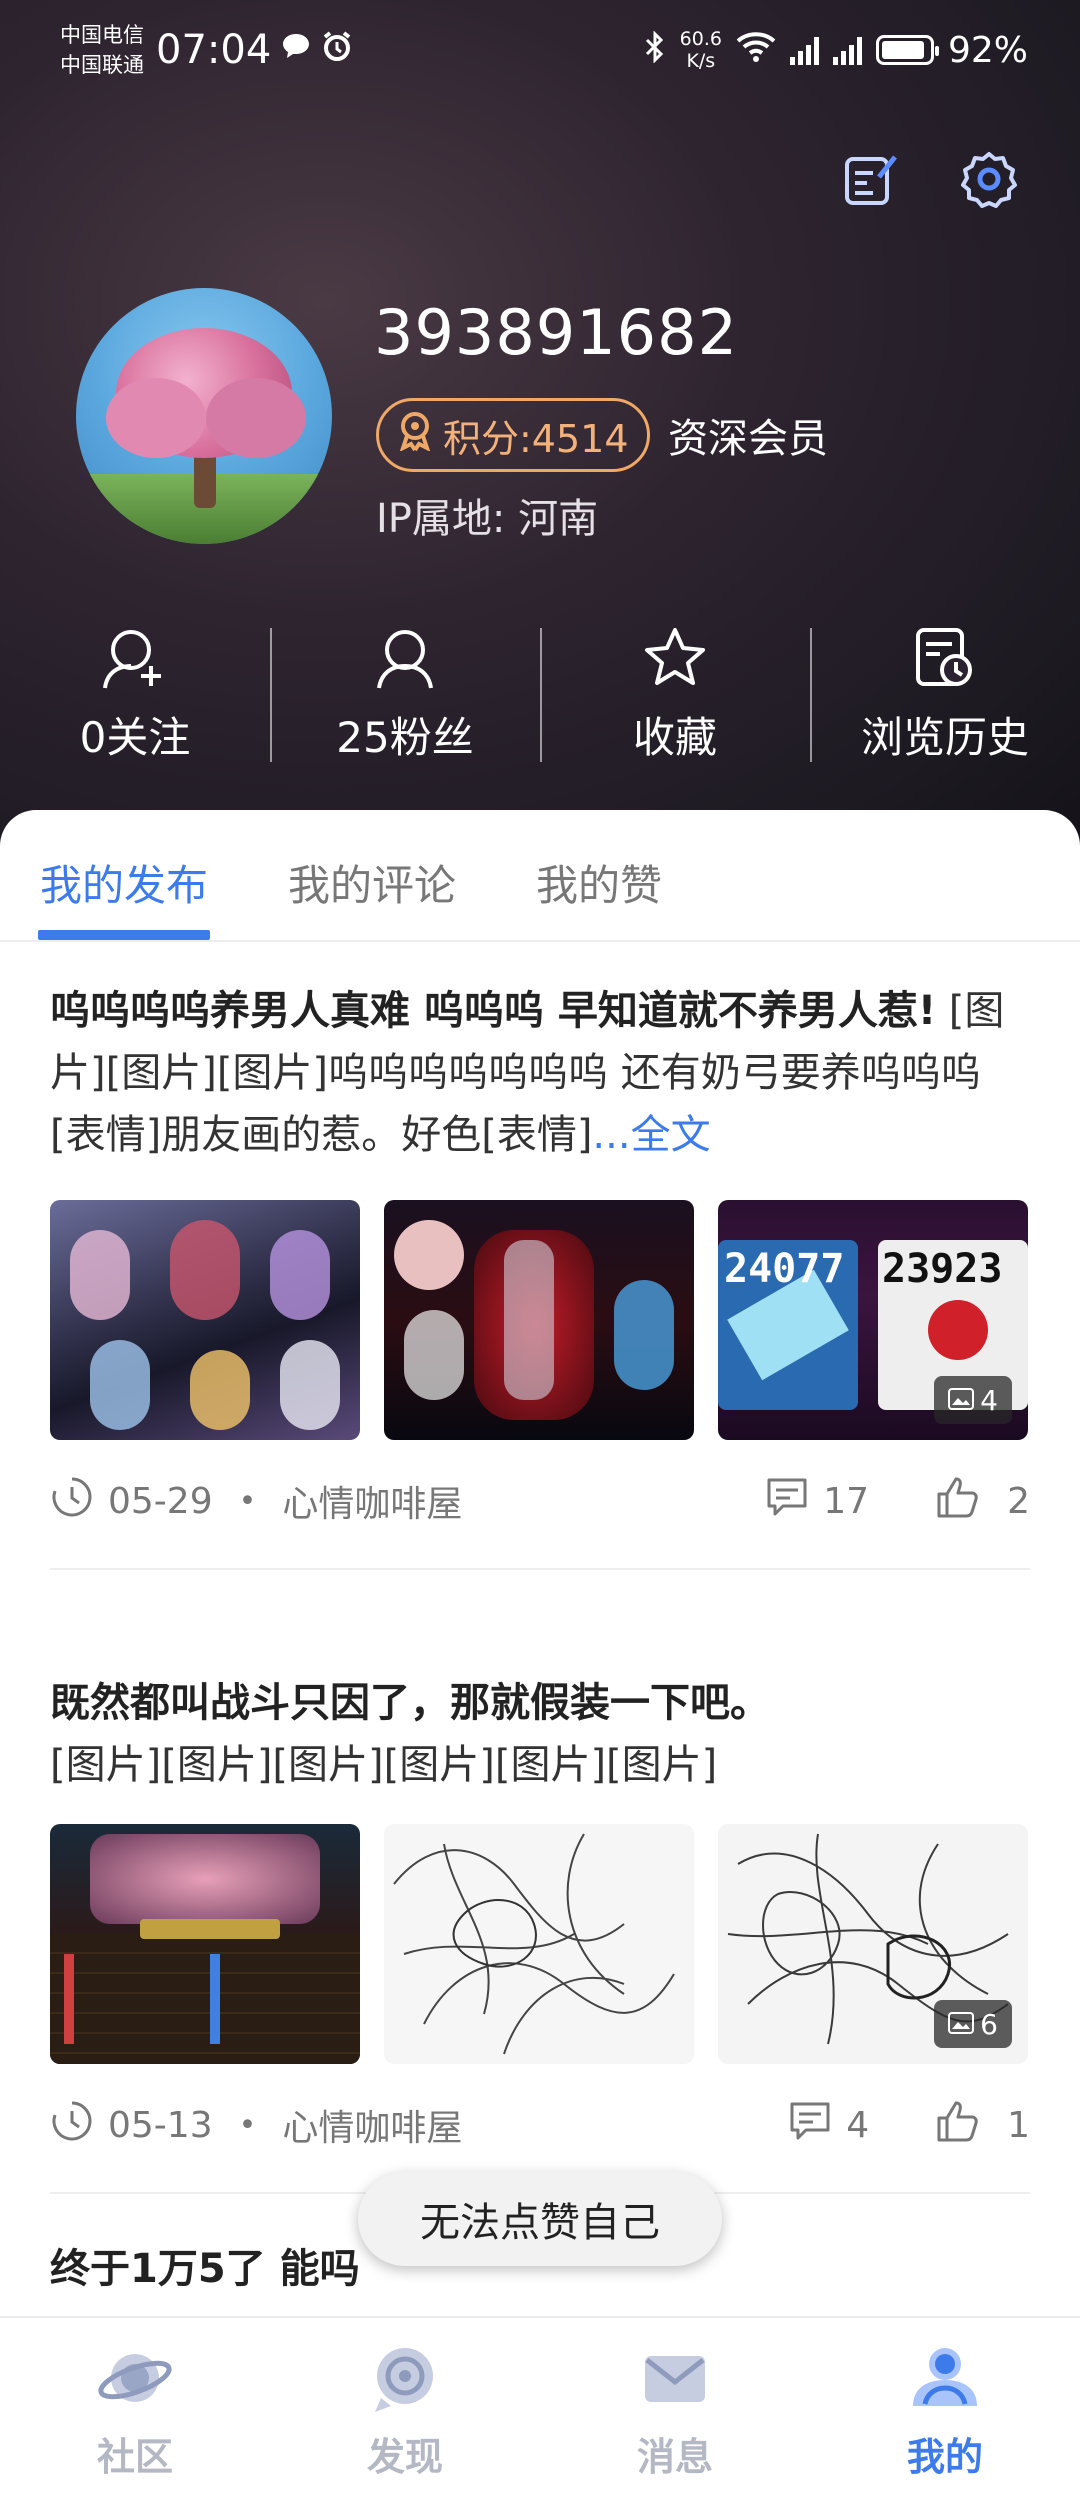 The image size is (1080, 2504). I want to click on image-count-badge: 4, so click(973, 1400).